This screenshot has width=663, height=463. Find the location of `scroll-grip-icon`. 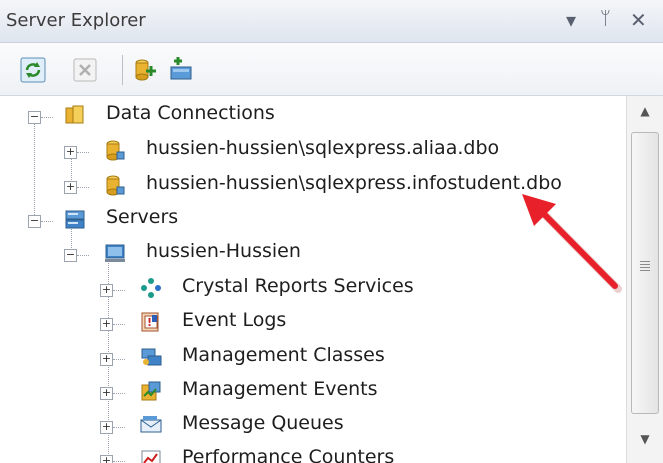

scroll-grip-icon is located at coordinates (645, 267).